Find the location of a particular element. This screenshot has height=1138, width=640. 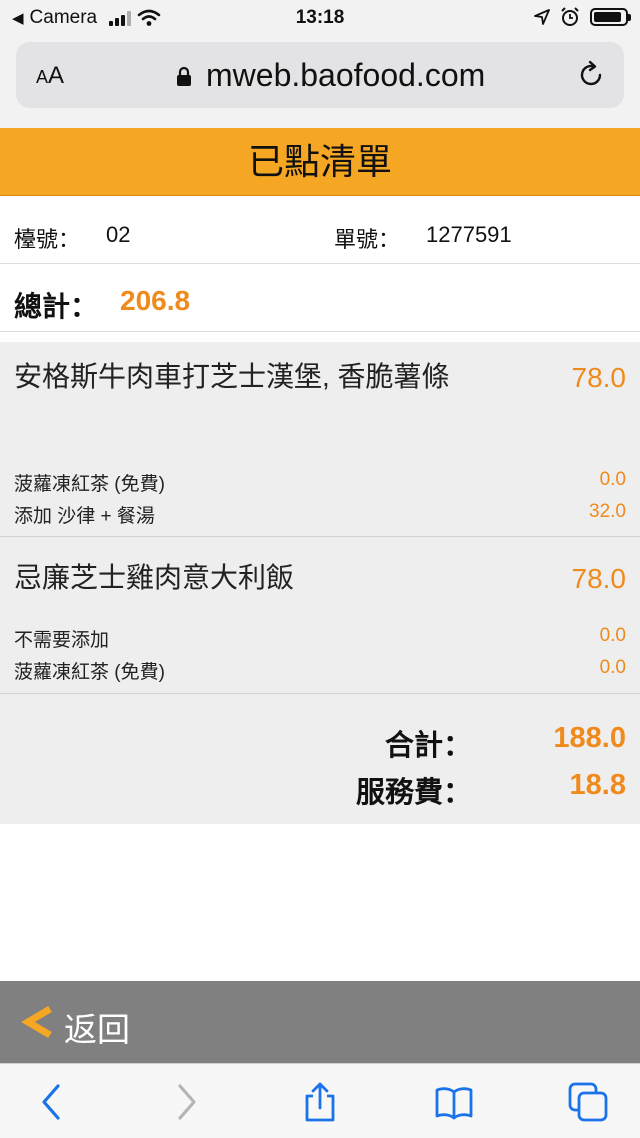

order-number-label: 單號： is located at coordinates (367, 239).